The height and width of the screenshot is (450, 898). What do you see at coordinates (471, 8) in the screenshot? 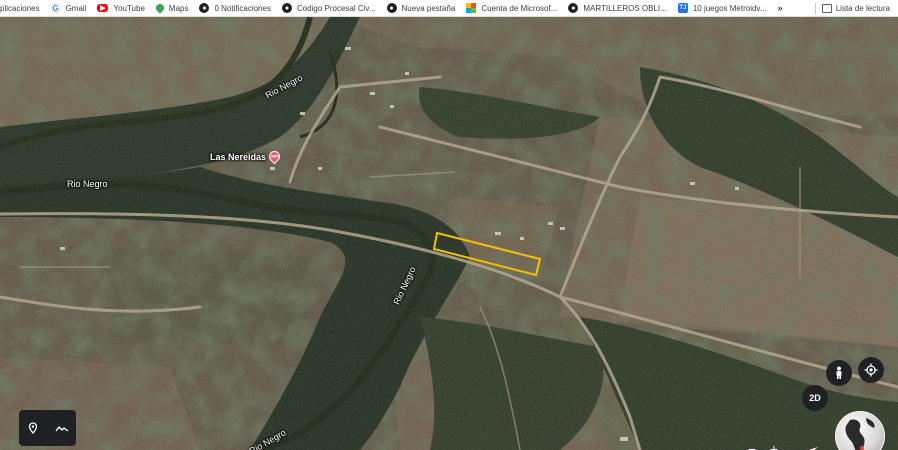
I see `microsoft-icon` at bounding box center [471, 8].